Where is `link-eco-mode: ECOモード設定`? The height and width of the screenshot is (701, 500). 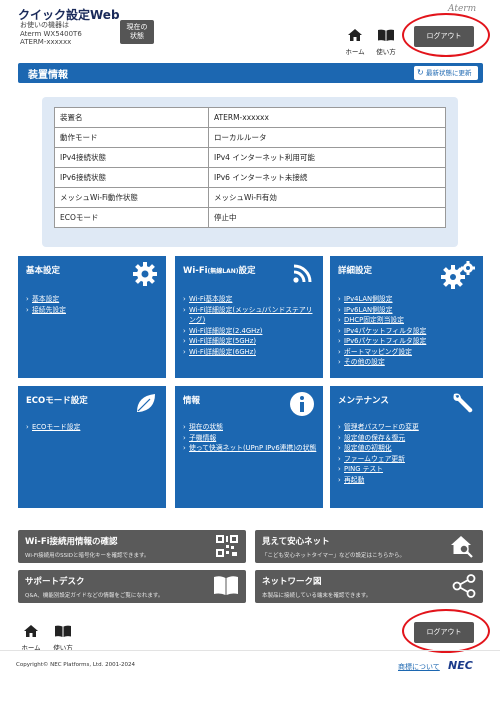
link-eco-mode: ECOモード設定 is located at coordinates (53, 427).